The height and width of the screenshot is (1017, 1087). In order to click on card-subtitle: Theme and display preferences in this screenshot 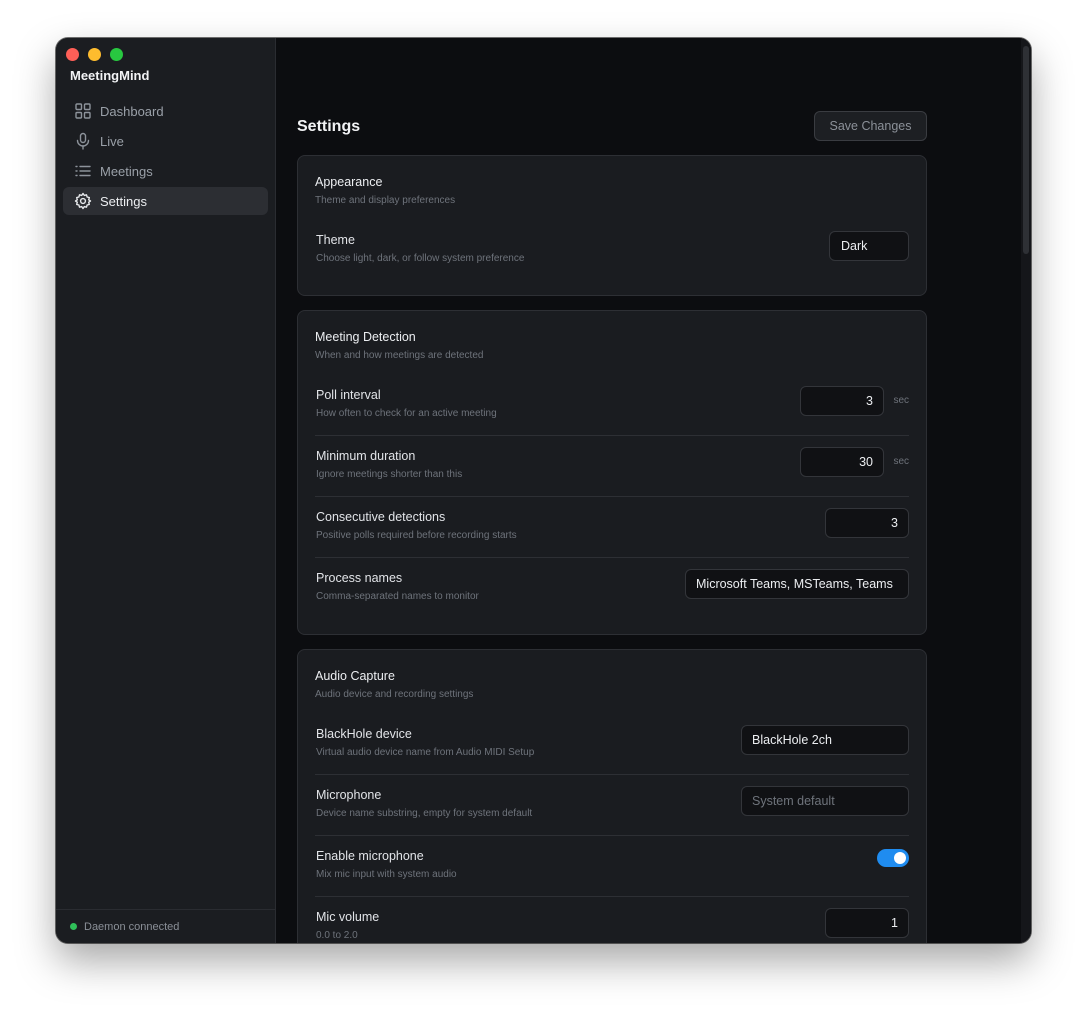, I will do `click(385, 200)`.